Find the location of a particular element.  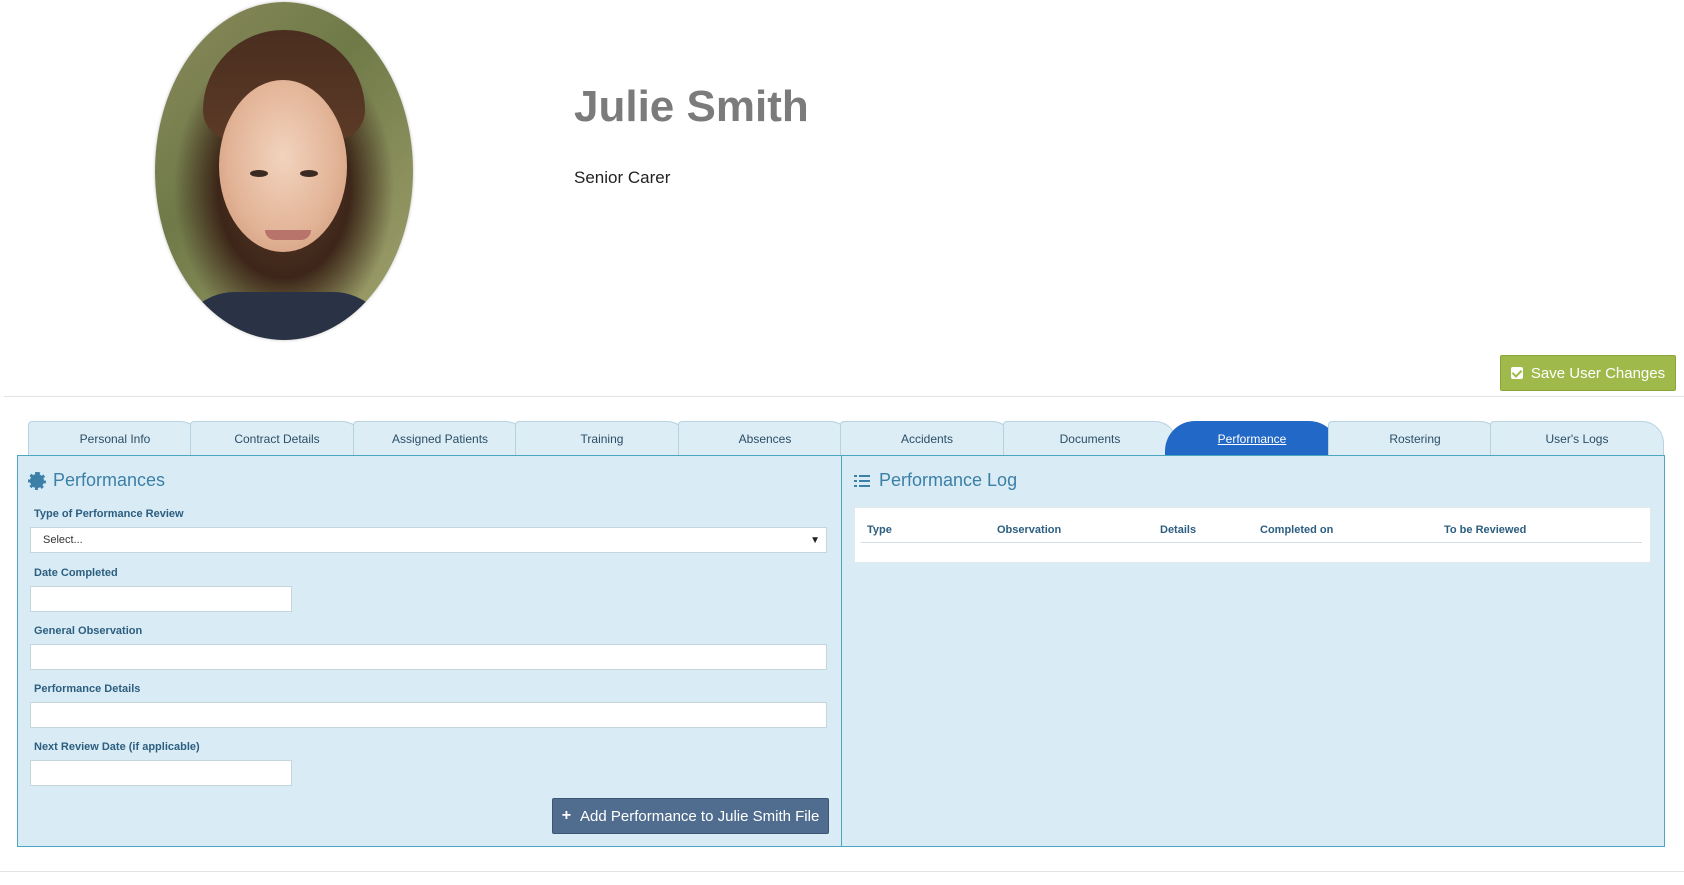

tab-label: Personal Info is located at coordinates (115, 438).